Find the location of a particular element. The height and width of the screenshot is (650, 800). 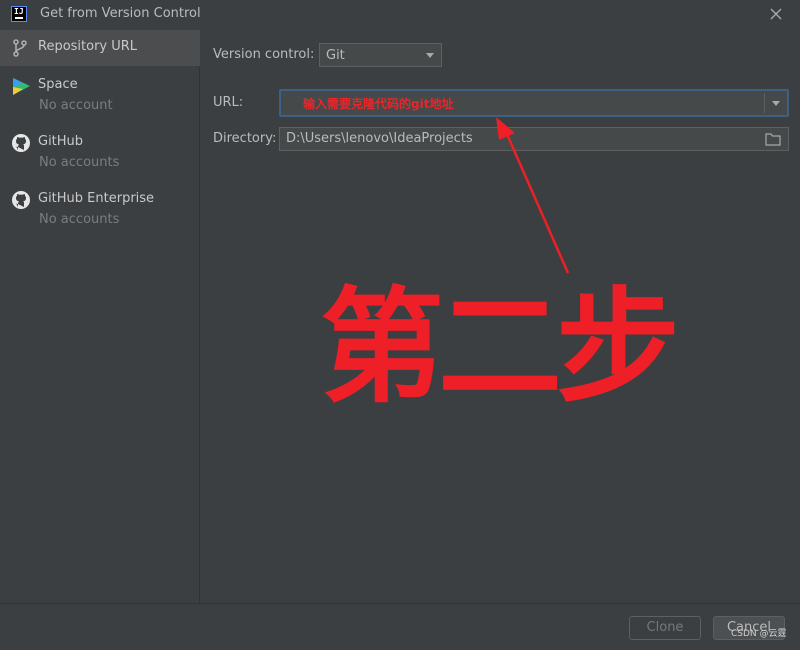

sidebar-item-label: Space is located at coordinates (58, 84).